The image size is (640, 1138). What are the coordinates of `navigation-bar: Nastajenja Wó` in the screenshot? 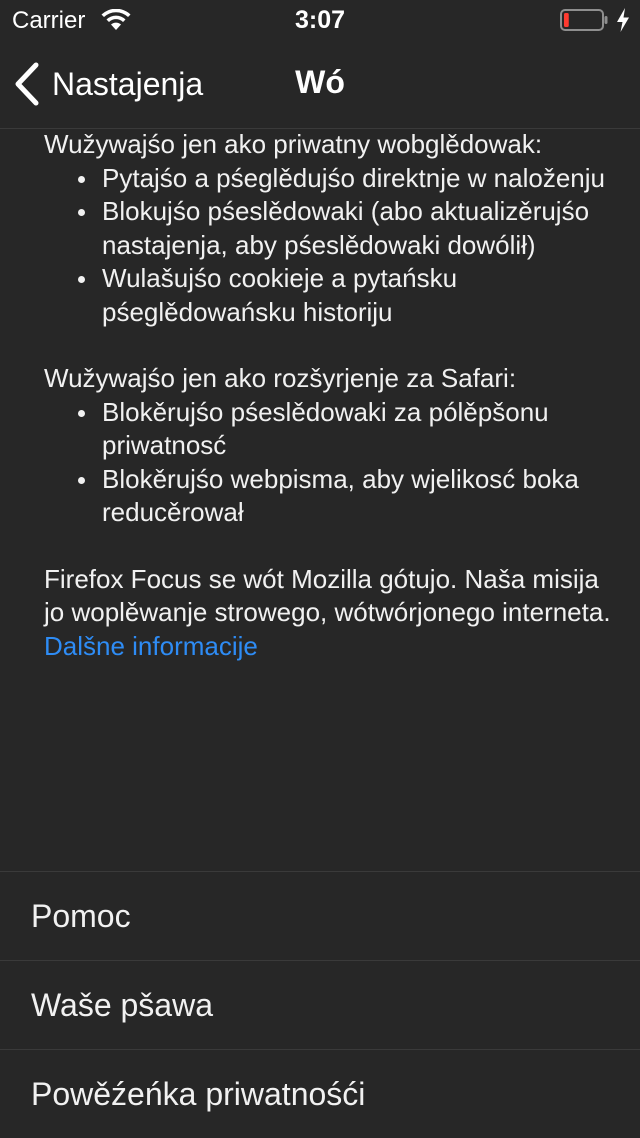 It's located at (320, 84).